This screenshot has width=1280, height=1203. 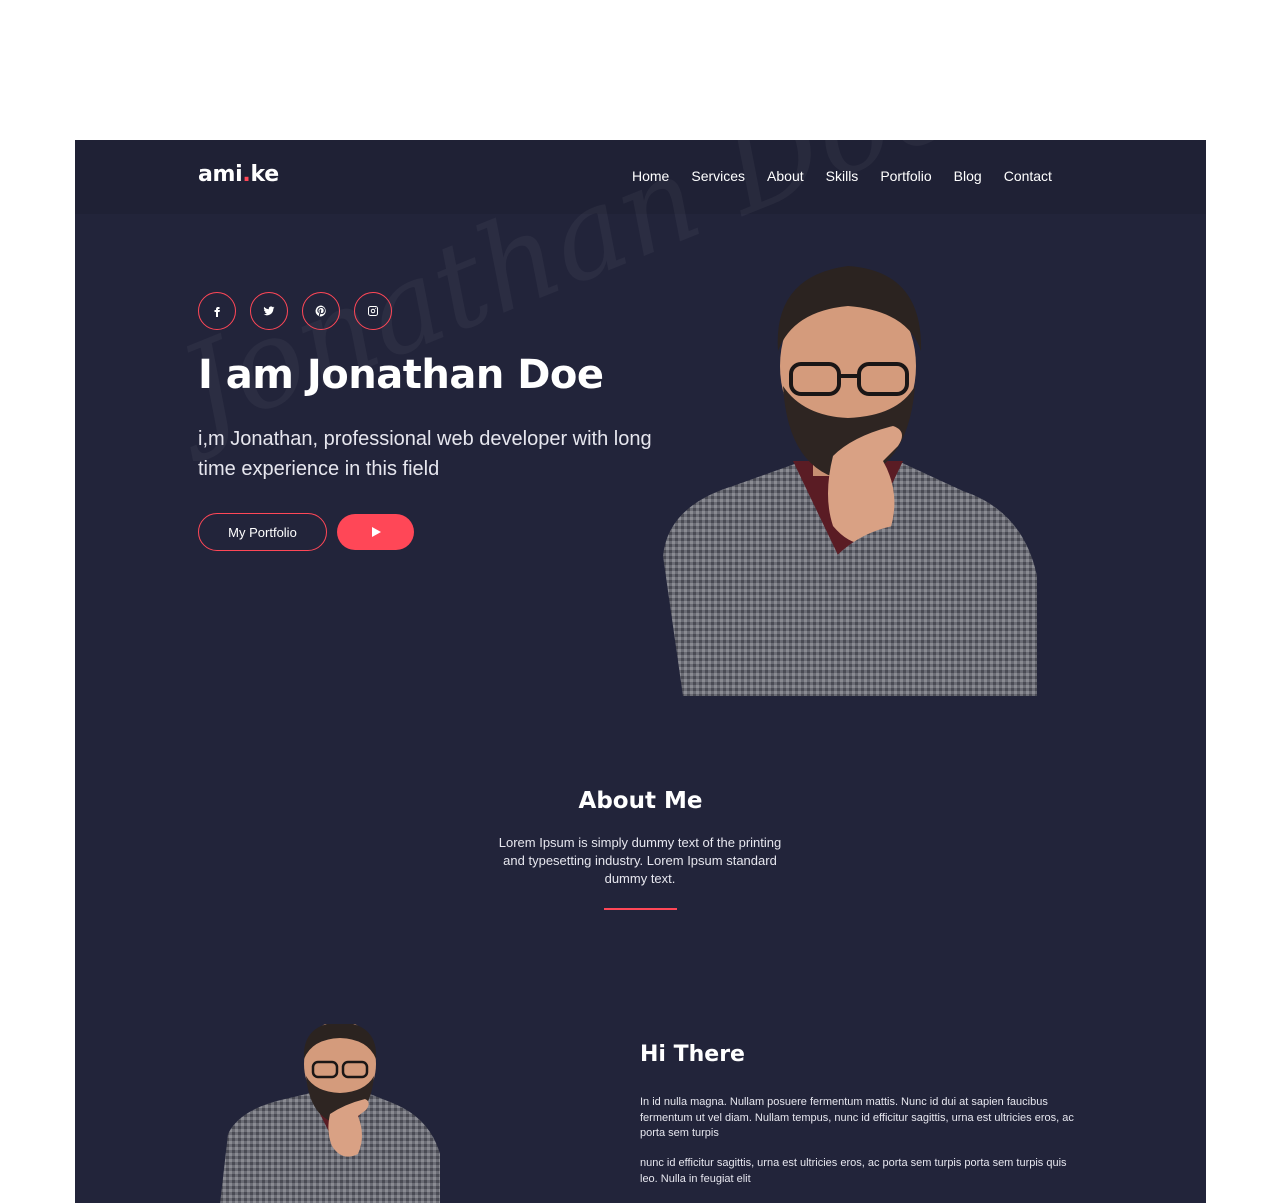 What do you see at coordinates (295, 311) in the screenshot?
I see `social-links` at bounding box center [295, 311].